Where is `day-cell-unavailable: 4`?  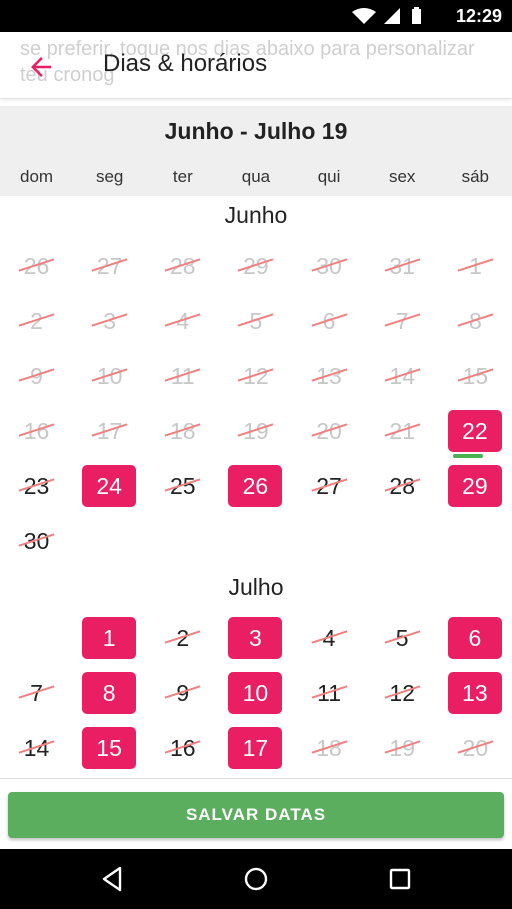
day-cell-unavailable: 4 is located at coordinates (329, 638).